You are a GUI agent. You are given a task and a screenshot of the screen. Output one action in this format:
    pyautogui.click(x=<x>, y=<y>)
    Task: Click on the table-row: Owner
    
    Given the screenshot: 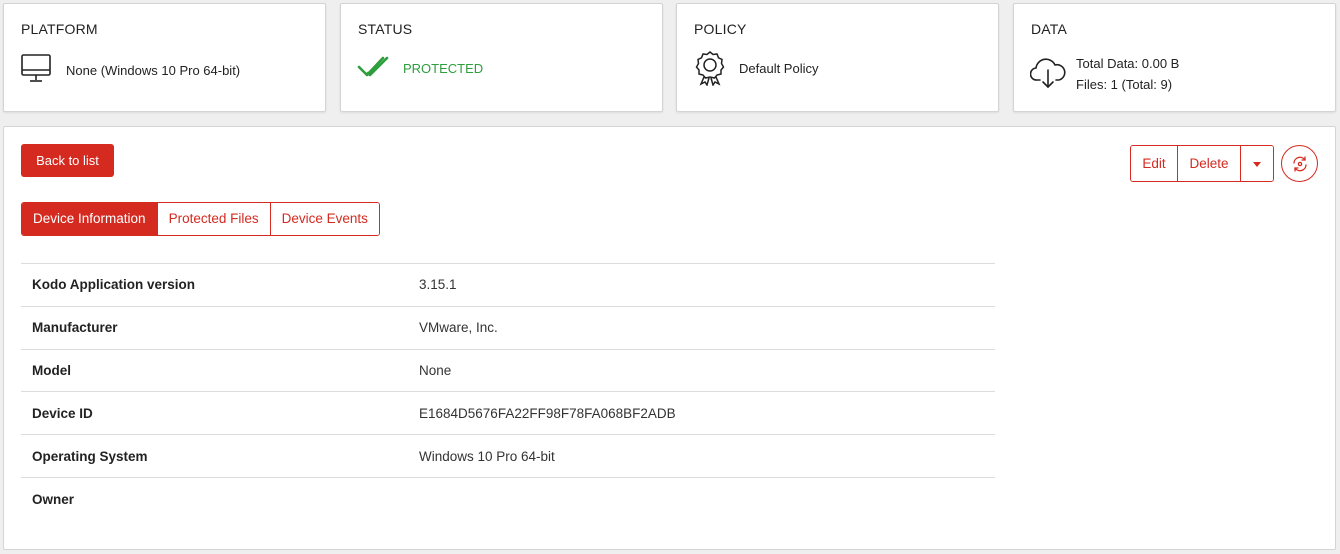 What is the action you would take?
    pyautogui.click(x=508, y=498)
    